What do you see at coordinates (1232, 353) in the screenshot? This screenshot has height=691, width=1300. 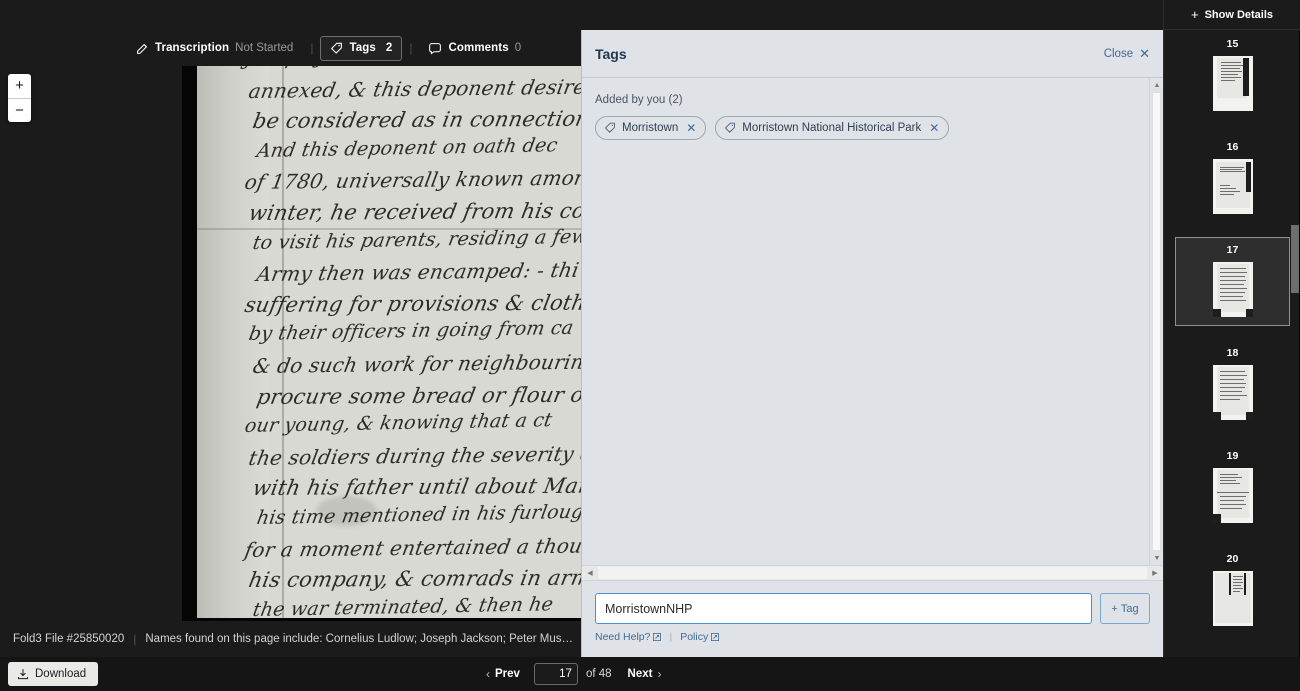 I see `thumbnail-number: 18` at bounding box center [1232, 353].